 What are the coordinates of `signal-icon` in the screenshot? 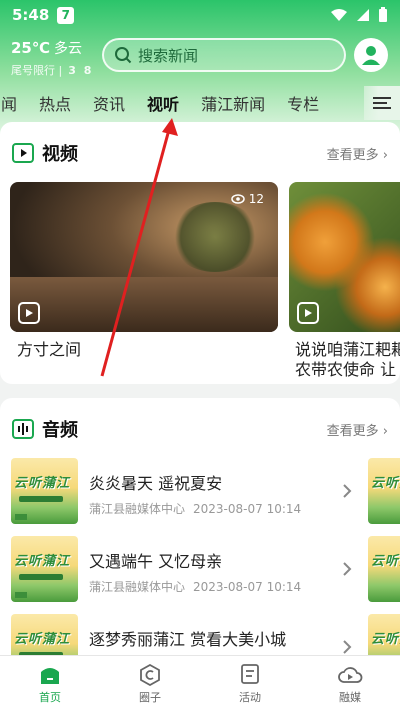 It's located at (363, 15).